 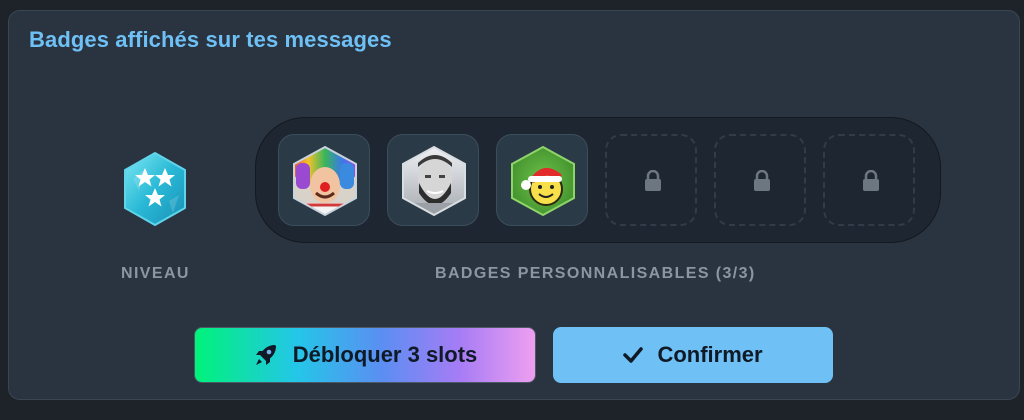 I want to click on clown-avatar-badge, so click(x=325, y=181).